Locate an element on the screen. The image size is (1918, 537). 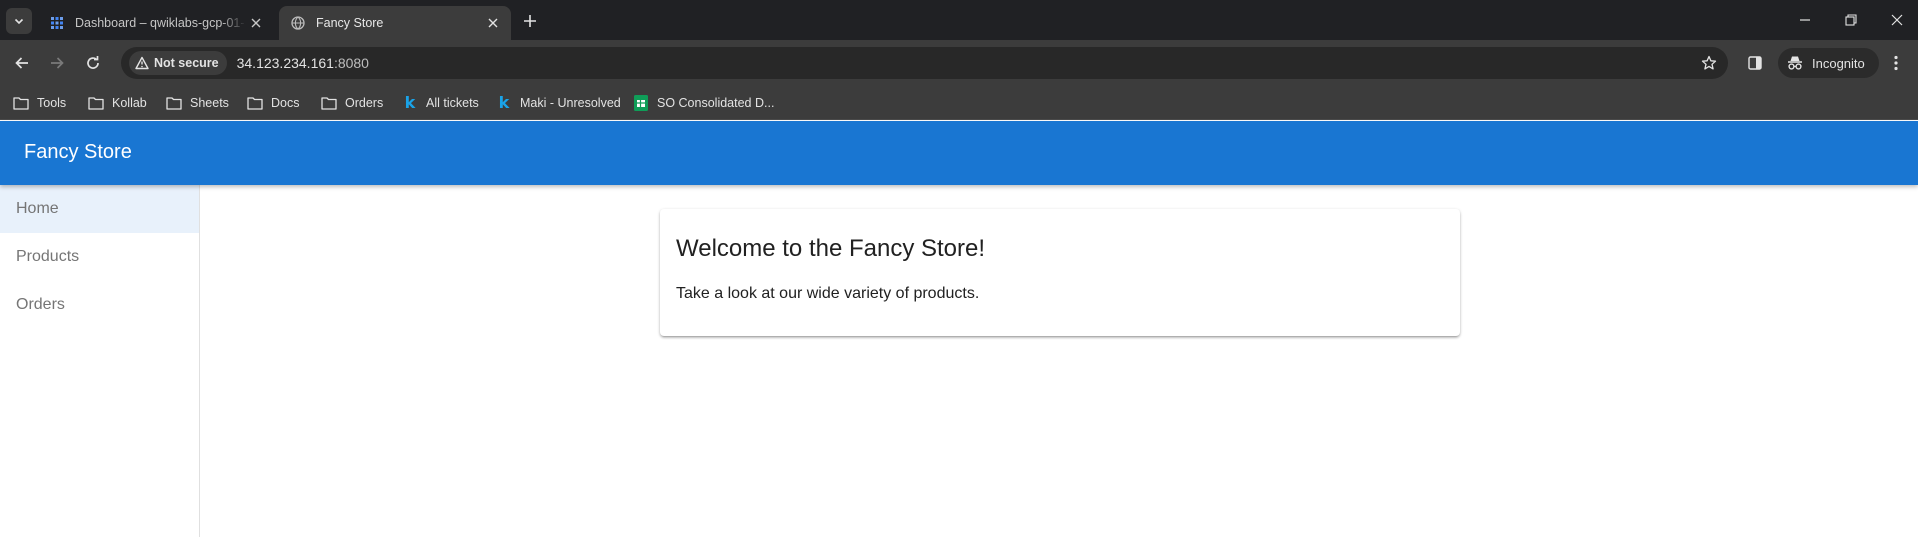
url-port: :8080 is located at coordinates (351, 63).